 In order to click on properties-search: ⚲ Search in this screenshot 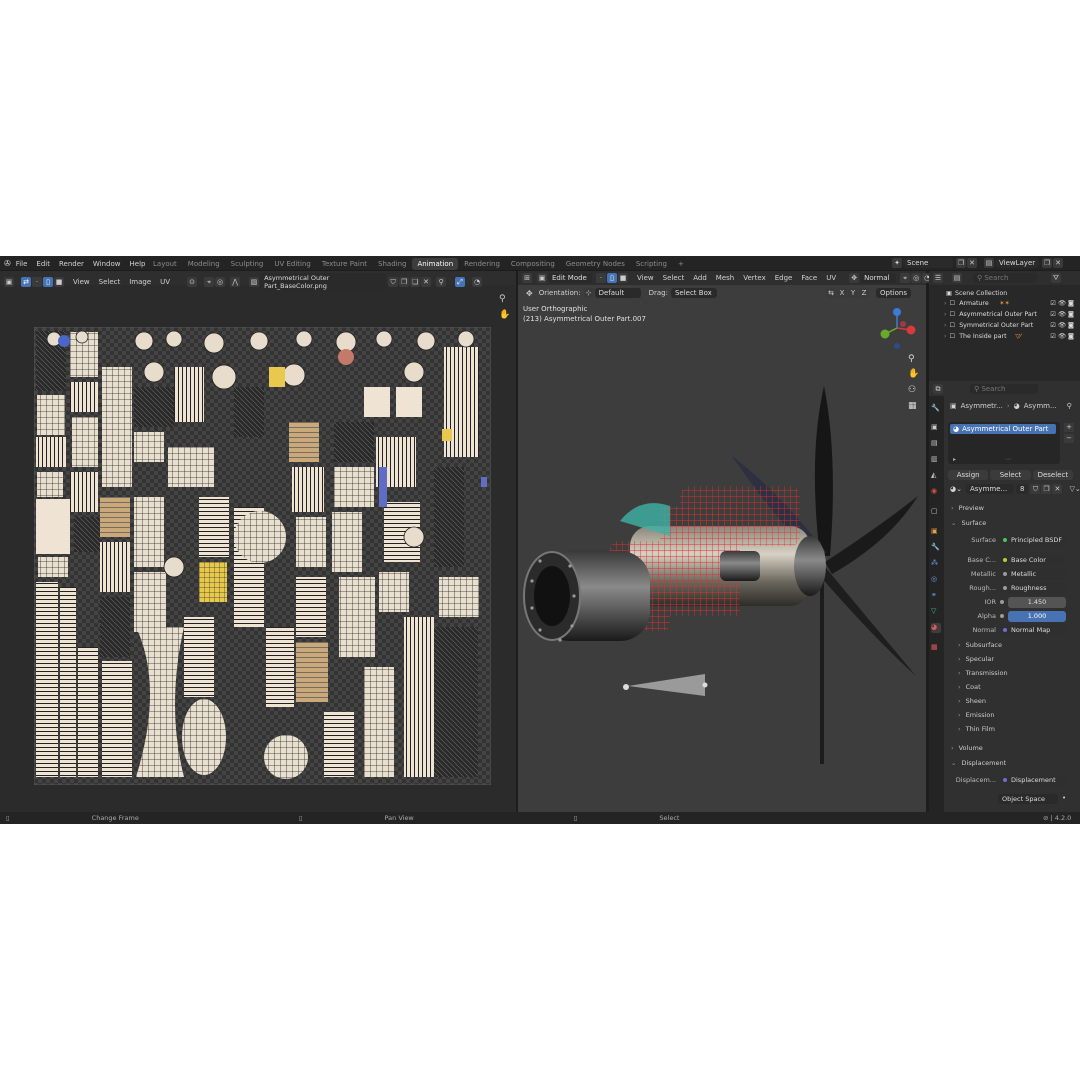, I will do `click(1004, 389)`.